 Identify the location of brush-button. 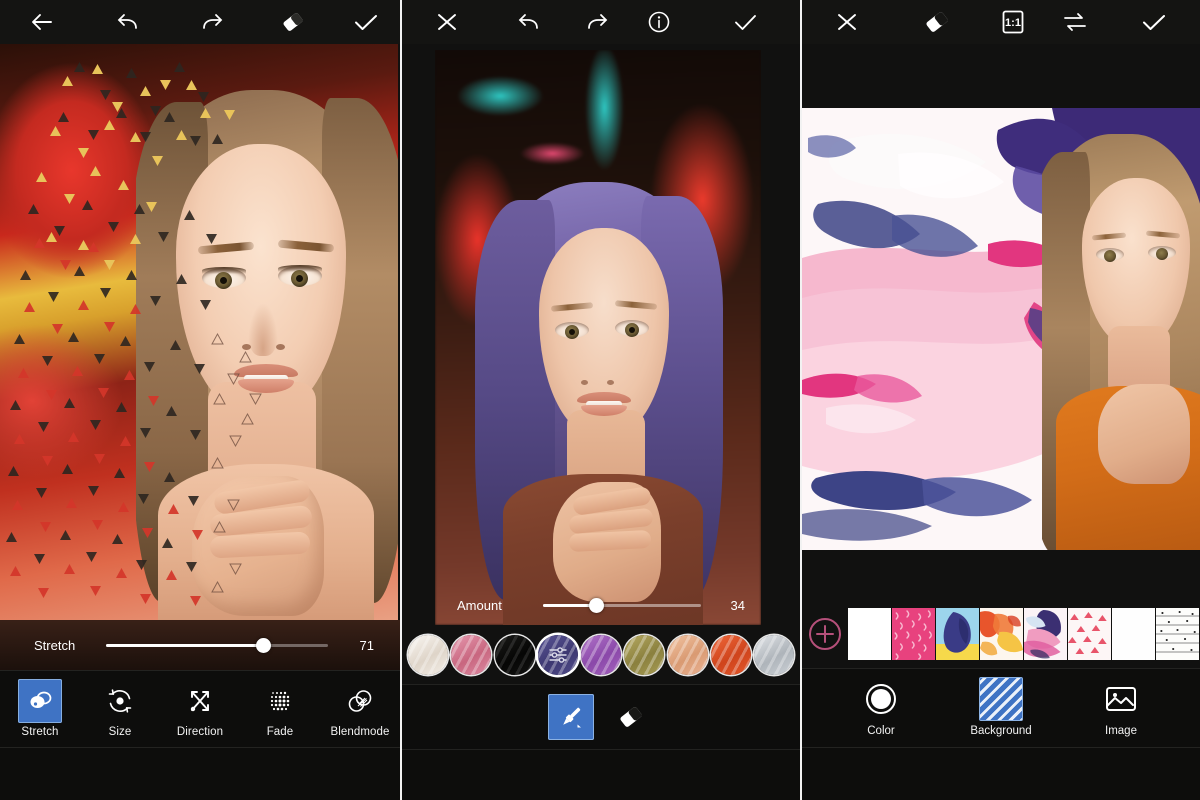
(571, 717).